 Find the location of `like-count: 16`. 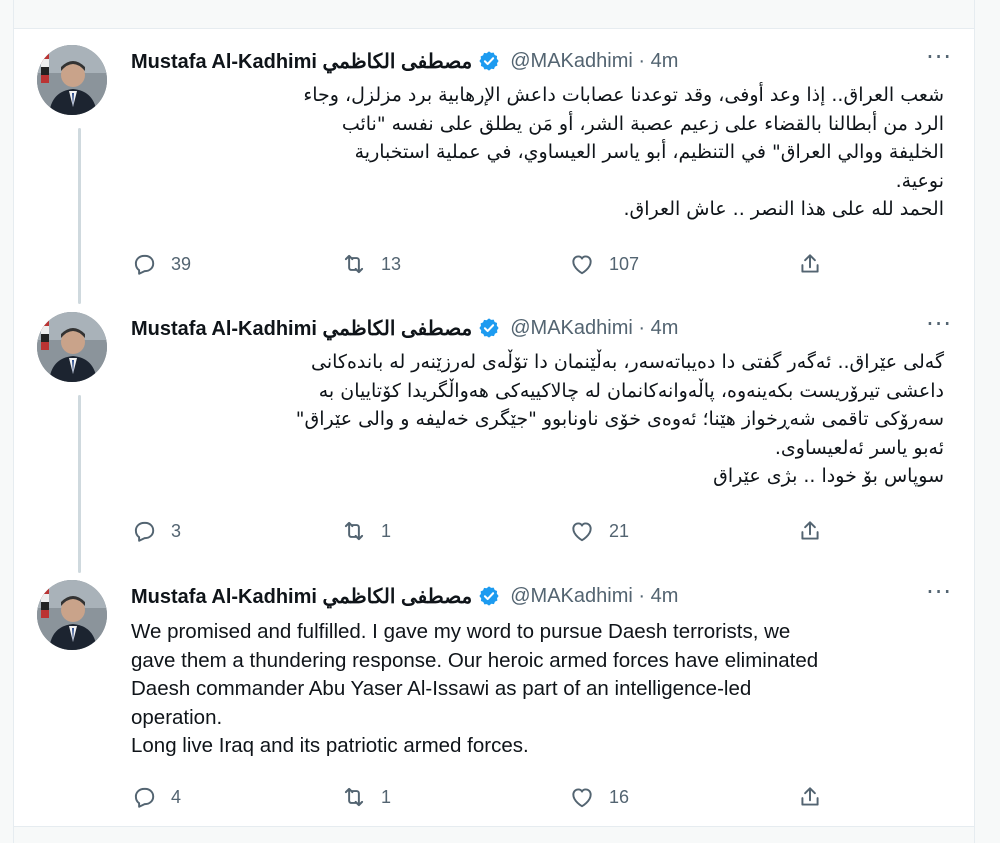

like-count: 16 is located at coordinates (619, 796).